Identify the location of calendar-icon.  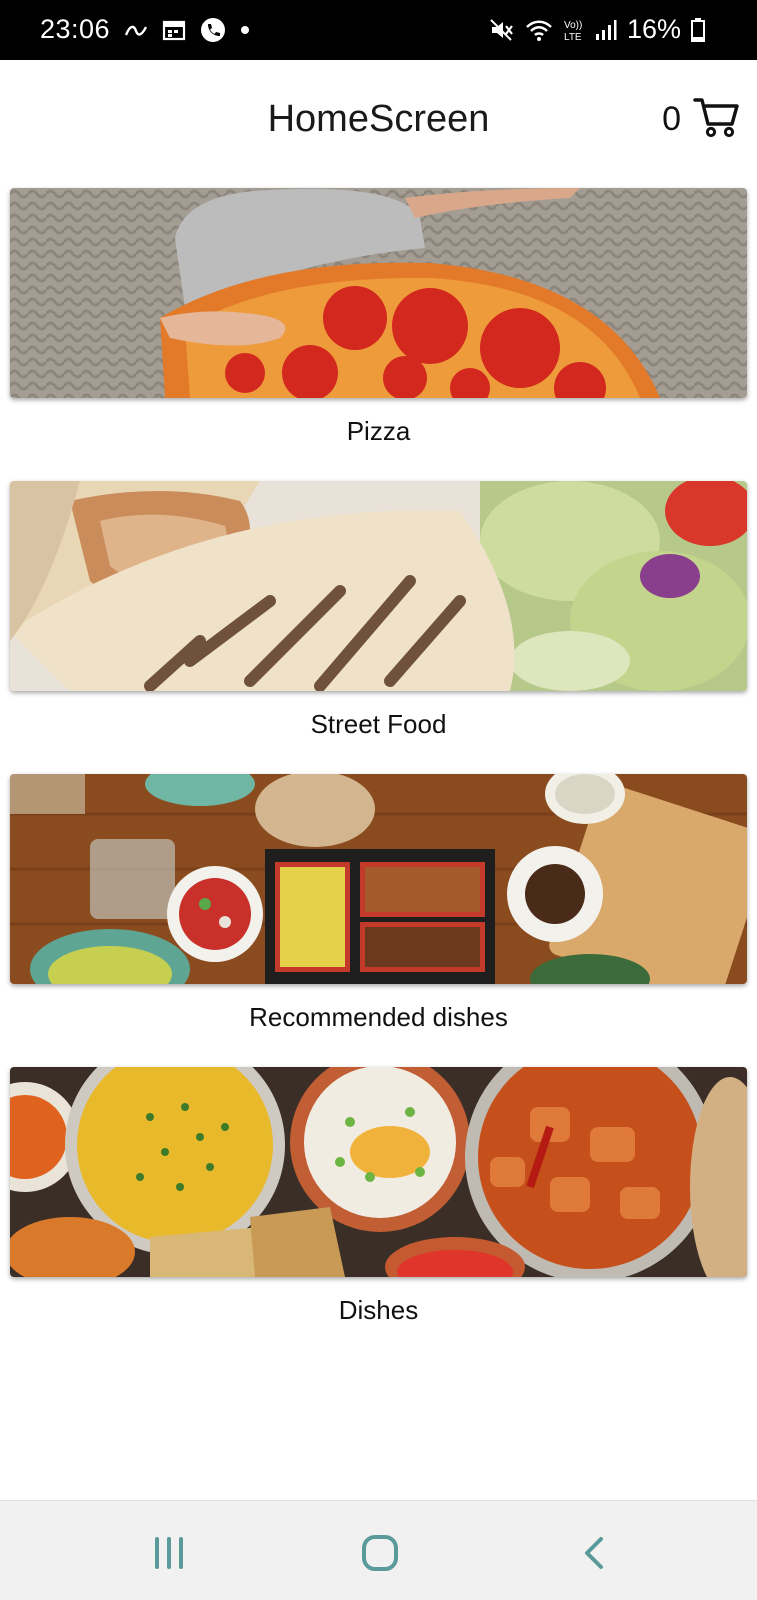
(174, 30).